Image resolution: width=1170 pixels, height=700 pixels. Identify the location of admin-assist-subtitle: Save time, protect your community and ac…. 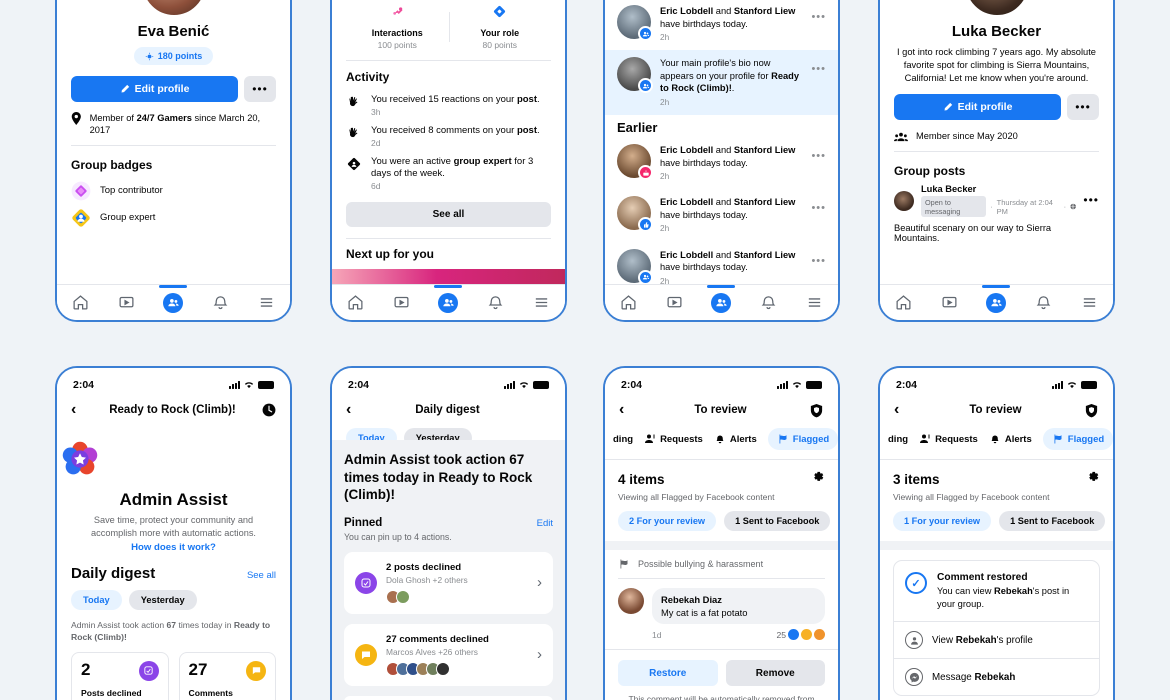
(173, 526).